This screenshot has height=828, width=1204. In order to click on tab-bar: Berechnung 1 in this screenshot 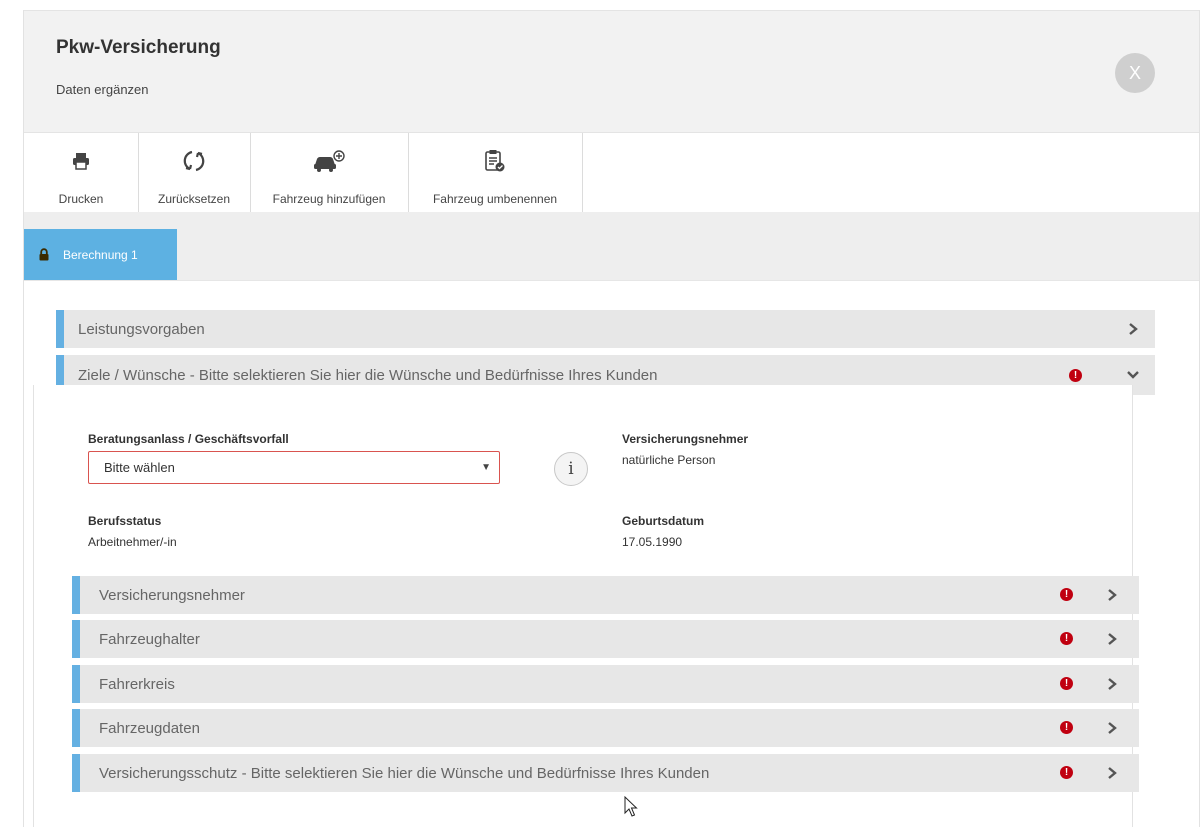, I will do `click(611, 246)`.